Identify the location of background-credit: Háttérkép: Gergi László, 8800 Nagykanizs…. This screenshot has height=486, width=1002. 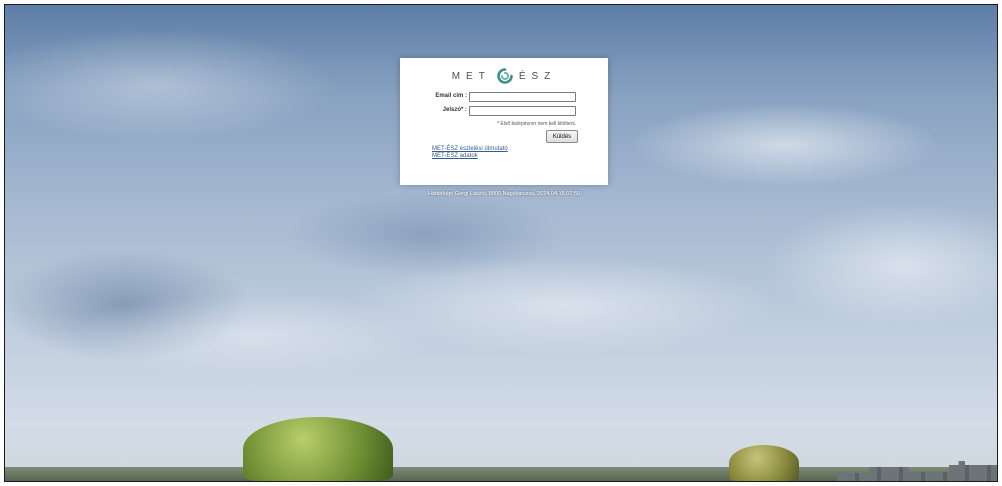
(504, 194).